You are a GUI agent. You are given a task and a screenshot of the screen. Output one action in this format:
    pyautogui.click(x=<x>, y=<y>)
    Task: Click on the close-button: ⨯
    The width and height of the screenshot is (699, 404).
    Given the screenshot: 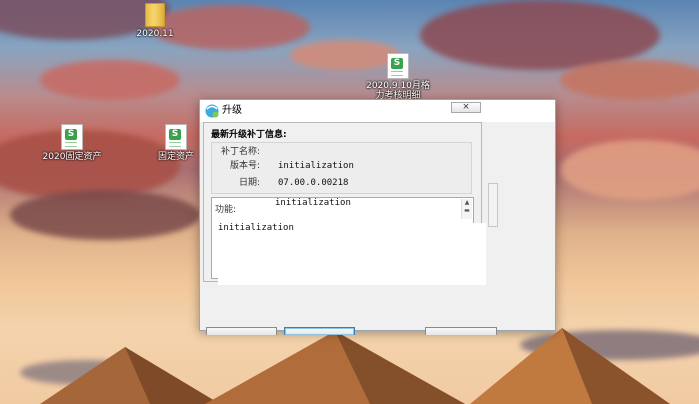 What is the action you would take?
    pyautogui.click(x=466, y=107)
    